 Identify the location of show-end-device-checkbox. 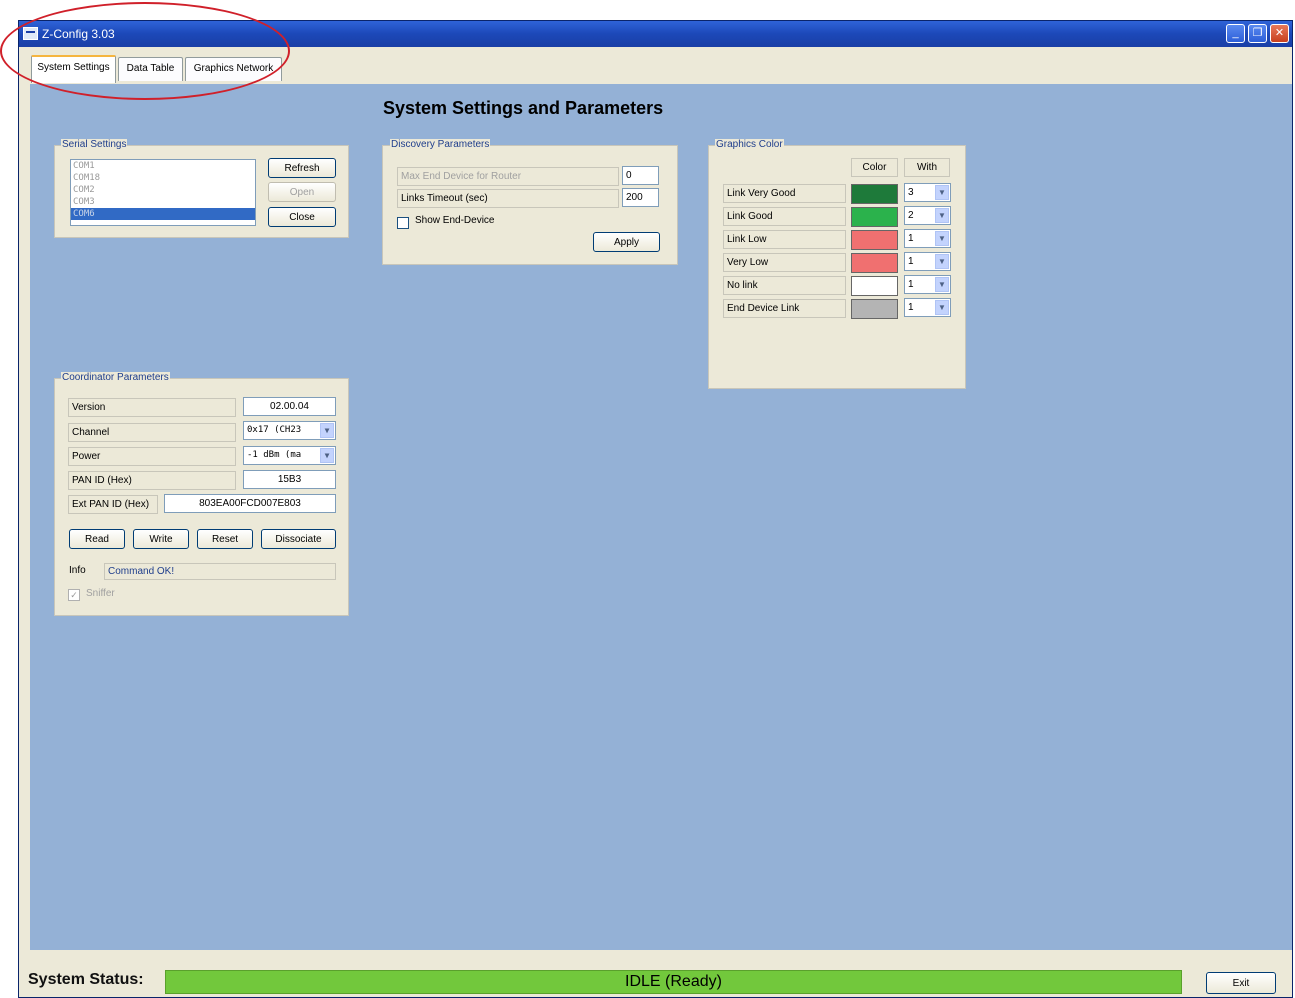
(403, 223).